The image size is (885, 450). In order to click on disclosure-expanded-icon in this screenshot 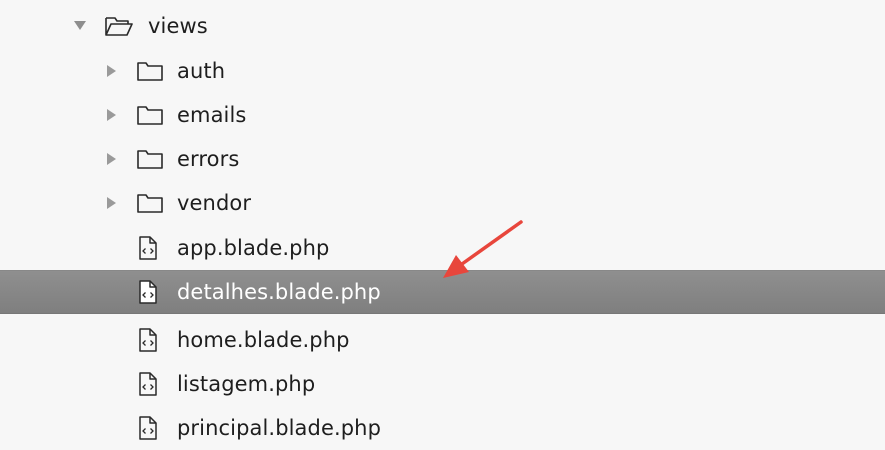, I will do `click(80, 26)`.